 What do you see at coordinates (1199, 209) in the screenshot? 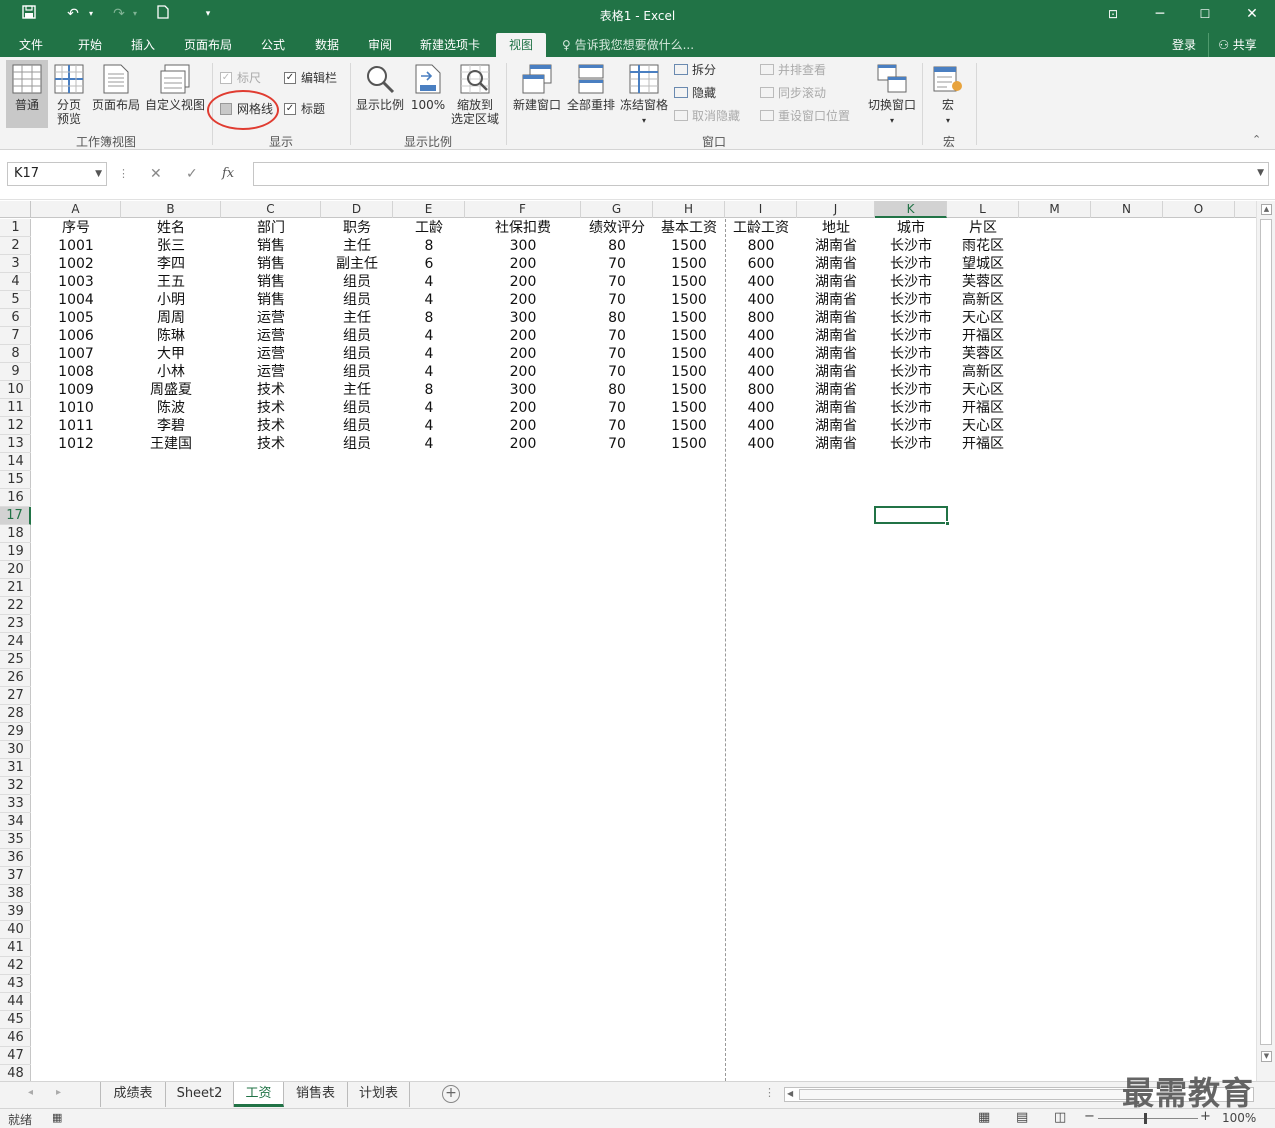
I see `column-header-o: O` at bounding box center [1199, 209].